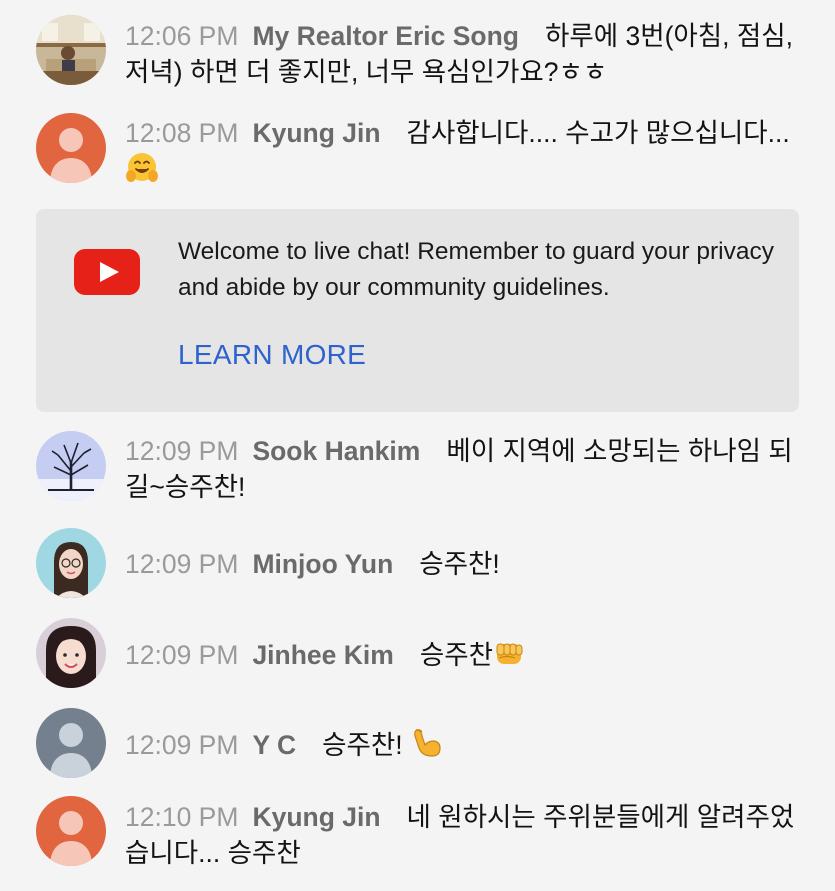 The width and height of the screenshot is (835, 891). I want to click on message-body: 승주찬, so click(456, 655).